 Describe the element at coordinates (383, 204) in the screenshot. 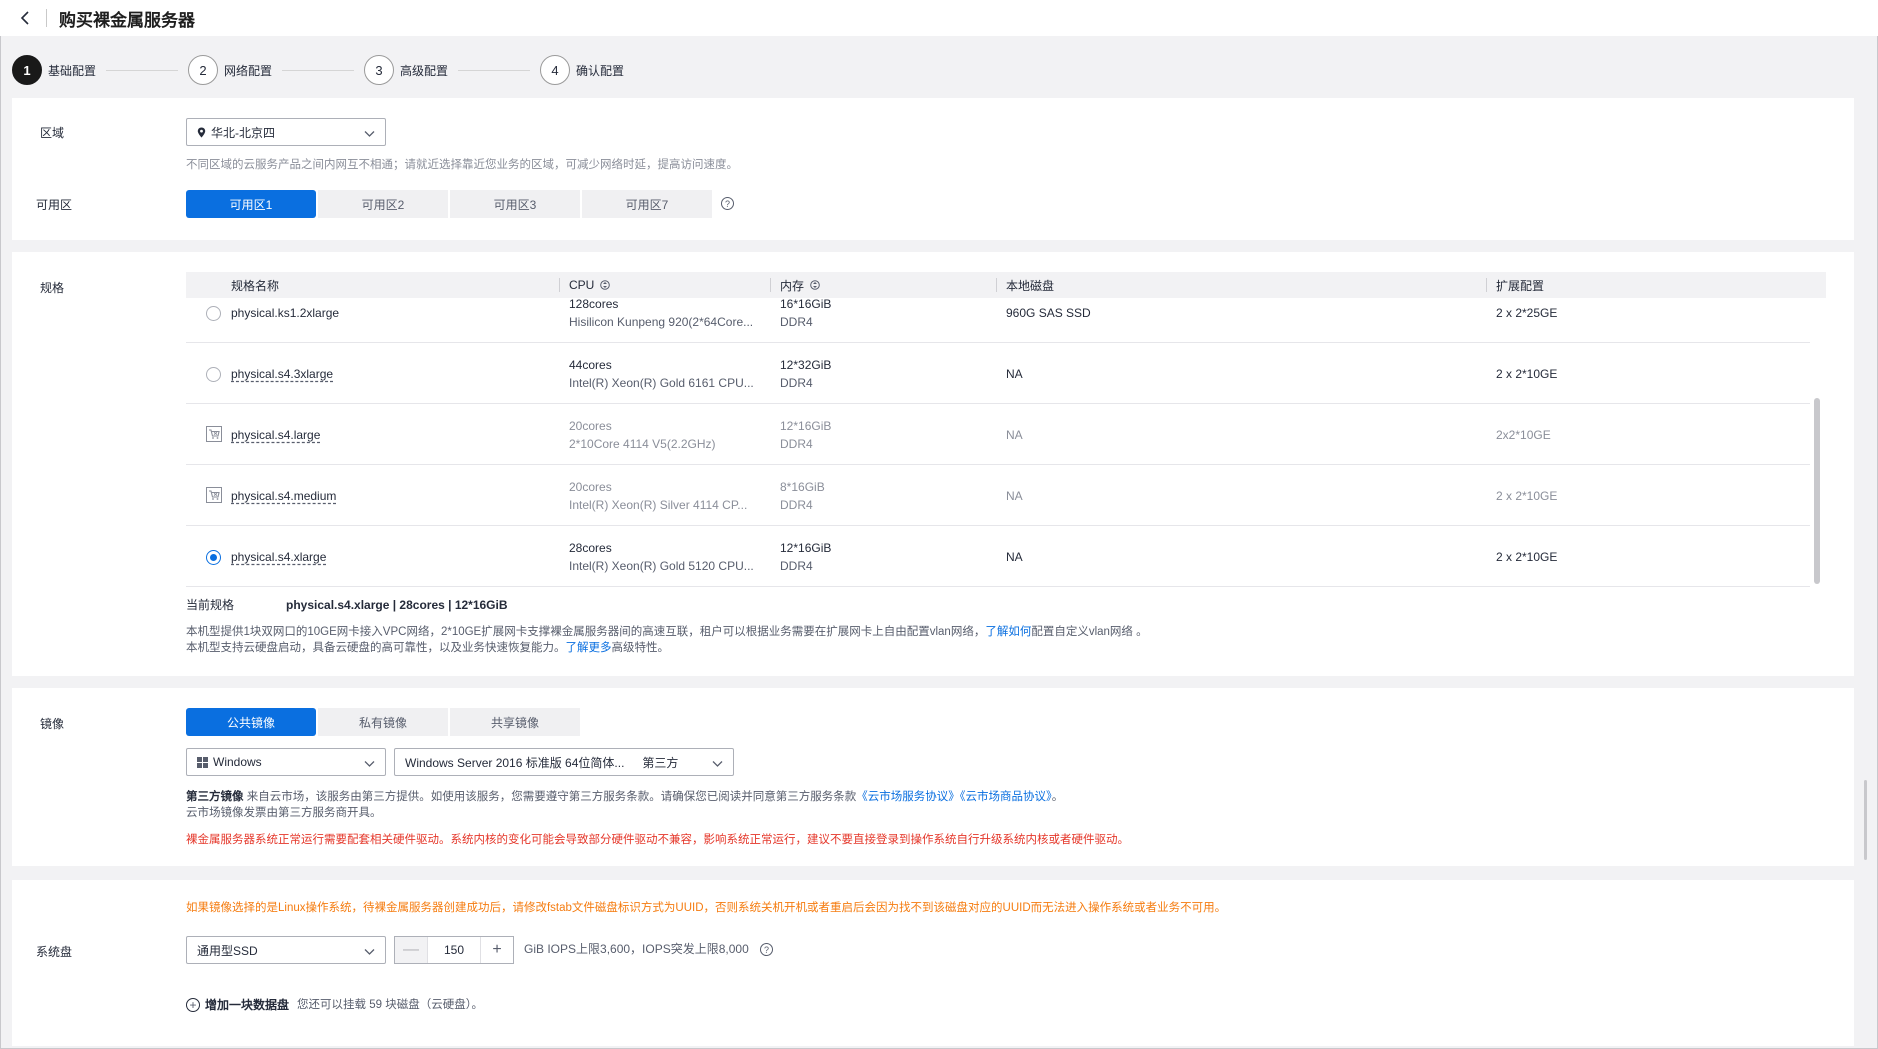

I see `az-option-2: 可用区2` at that location.